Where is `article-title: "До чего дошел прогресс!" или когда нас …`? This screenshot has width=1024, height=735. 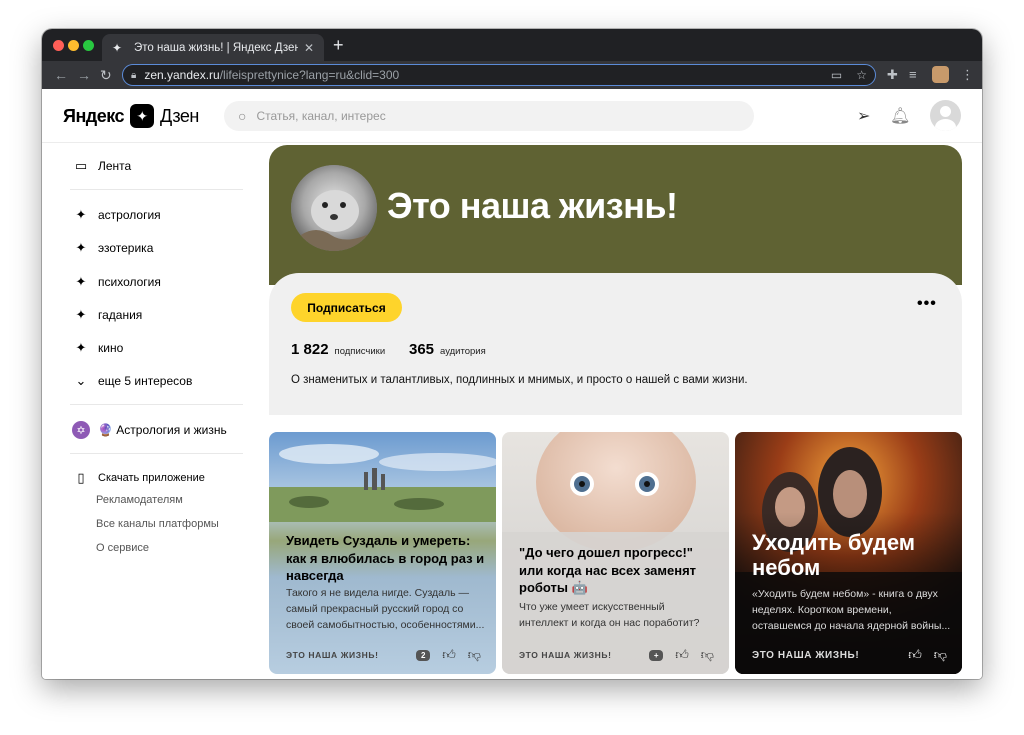 article-title: "До чего дошел прогресс!" или когда нас … is located at coordinates (616, 570).